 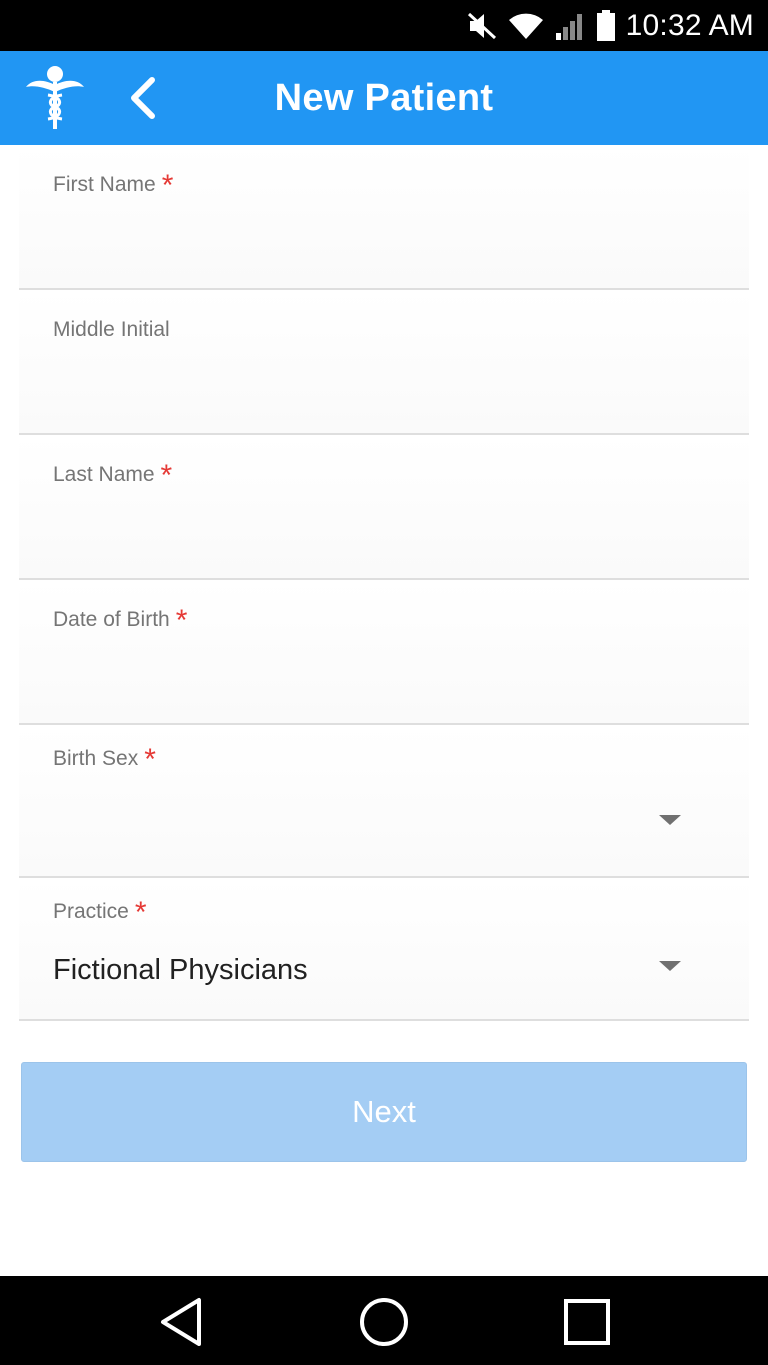 I want to click on last-name-label: Last Name *, so click(x=113, y=475).